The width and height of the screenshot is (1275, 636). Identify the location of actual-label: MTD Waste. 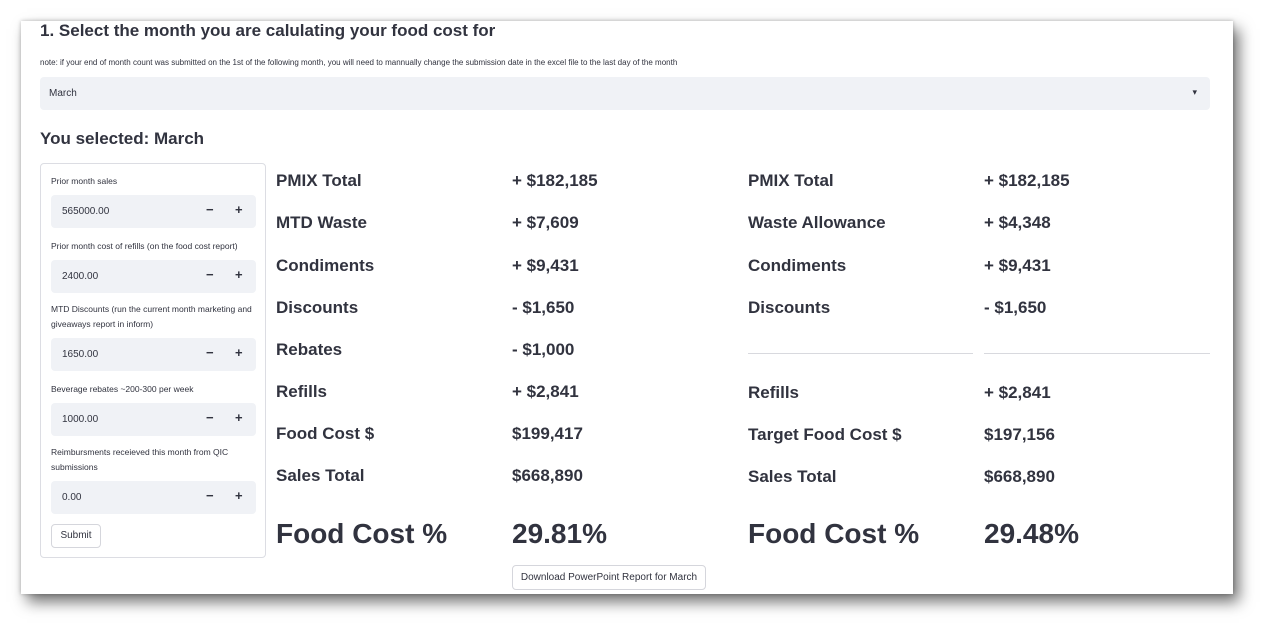
(321, 222).